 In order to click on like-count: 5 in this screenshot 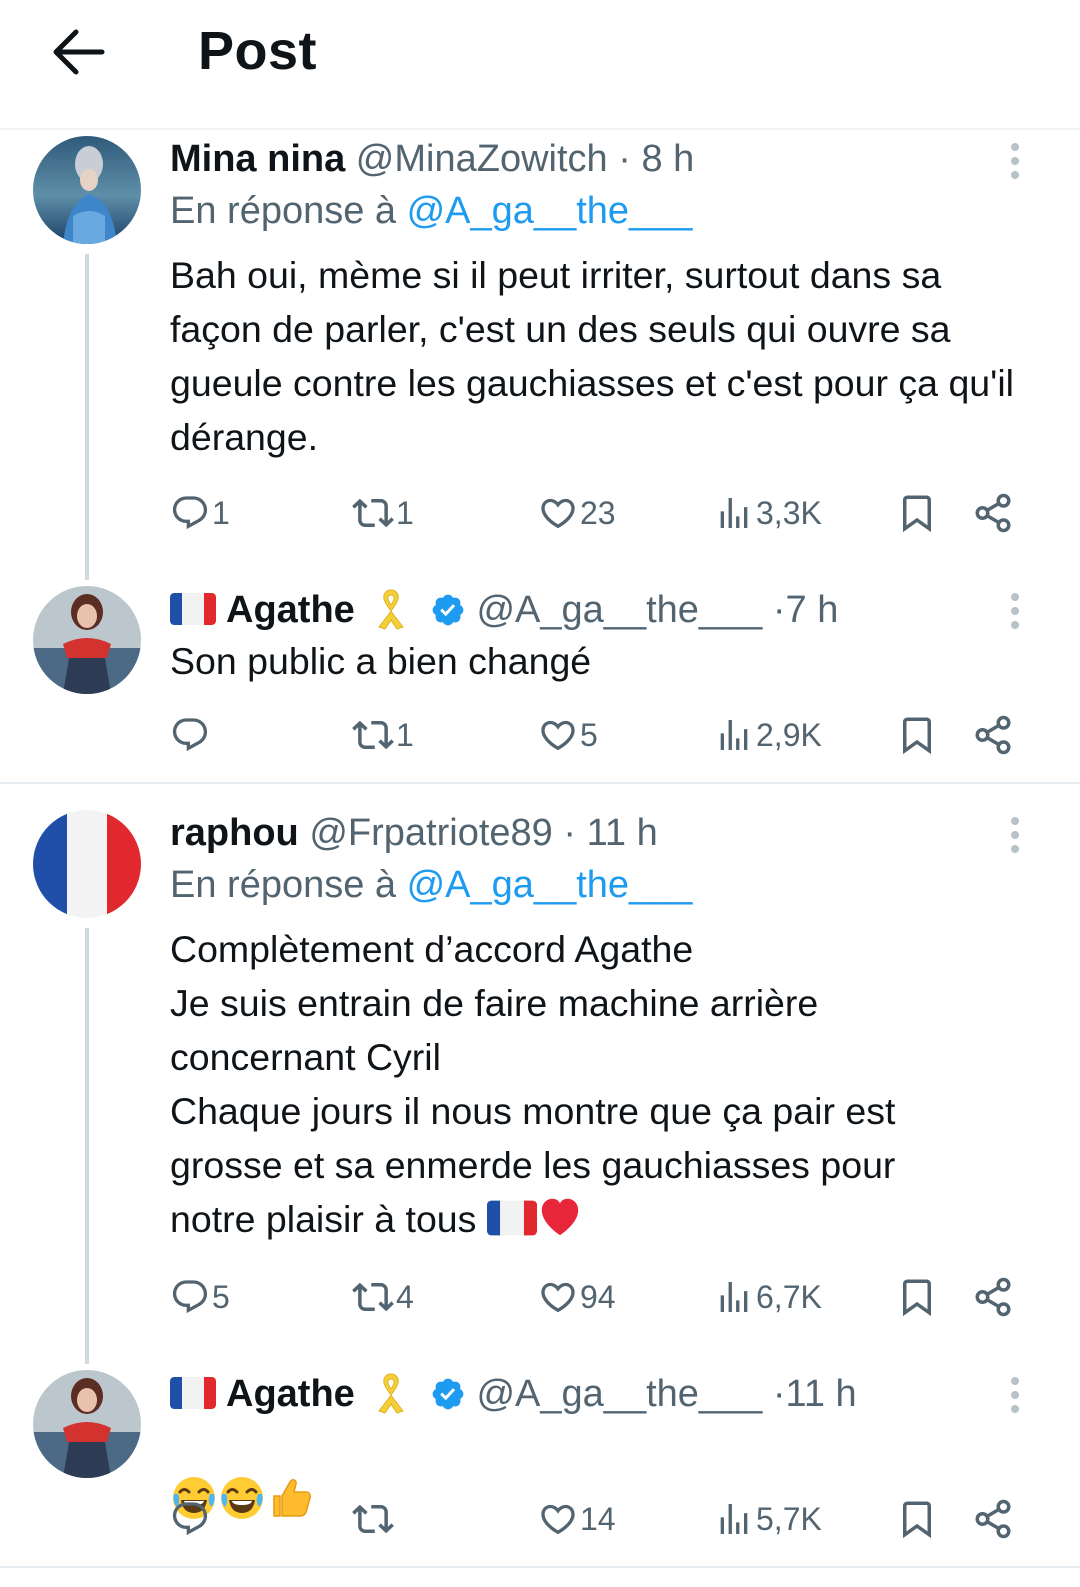, I will do `click(589, 734)`.